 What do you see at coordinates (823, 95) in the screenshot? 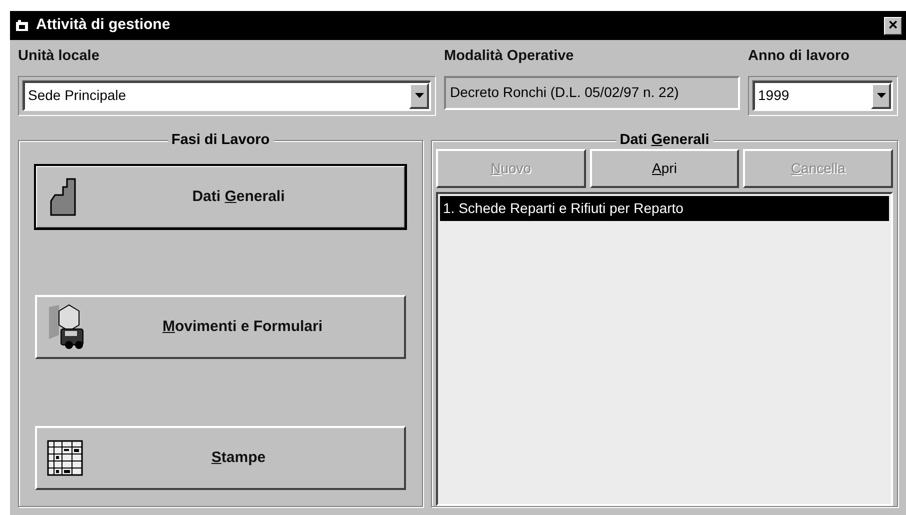
I see `dropdown-field: 1999` at bounding box center [823, 95].